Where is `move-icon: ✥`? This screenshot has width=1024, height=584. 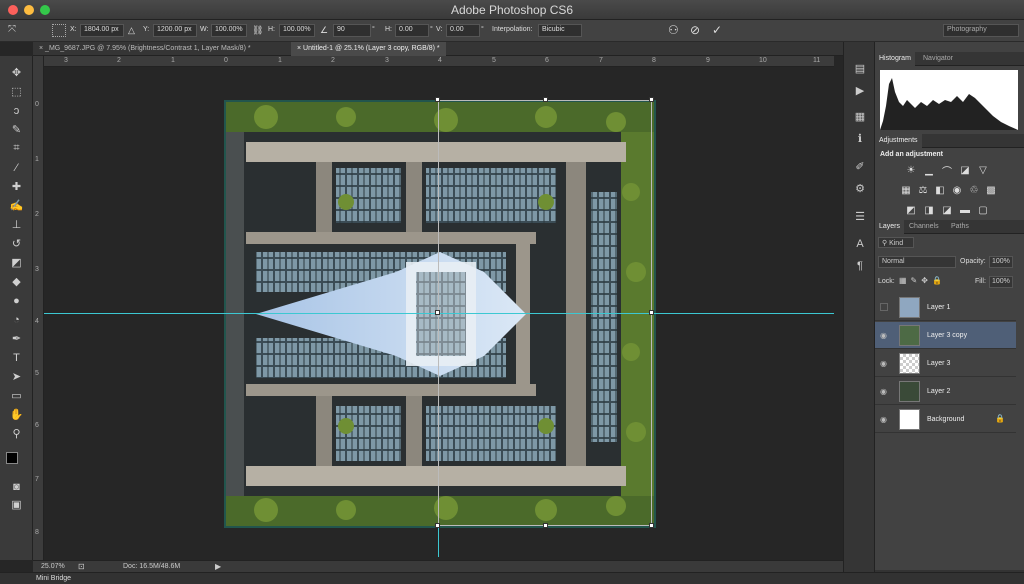
move-icon: ✥ is located at coordinates (16, 72).